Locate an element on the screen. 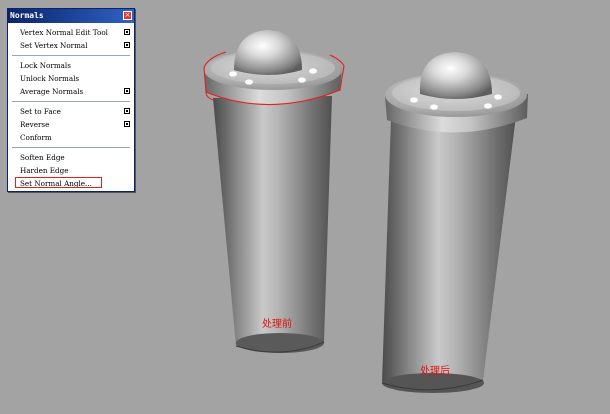  menu-item-label: Unlock Normals is located at coordinates (50, 78).